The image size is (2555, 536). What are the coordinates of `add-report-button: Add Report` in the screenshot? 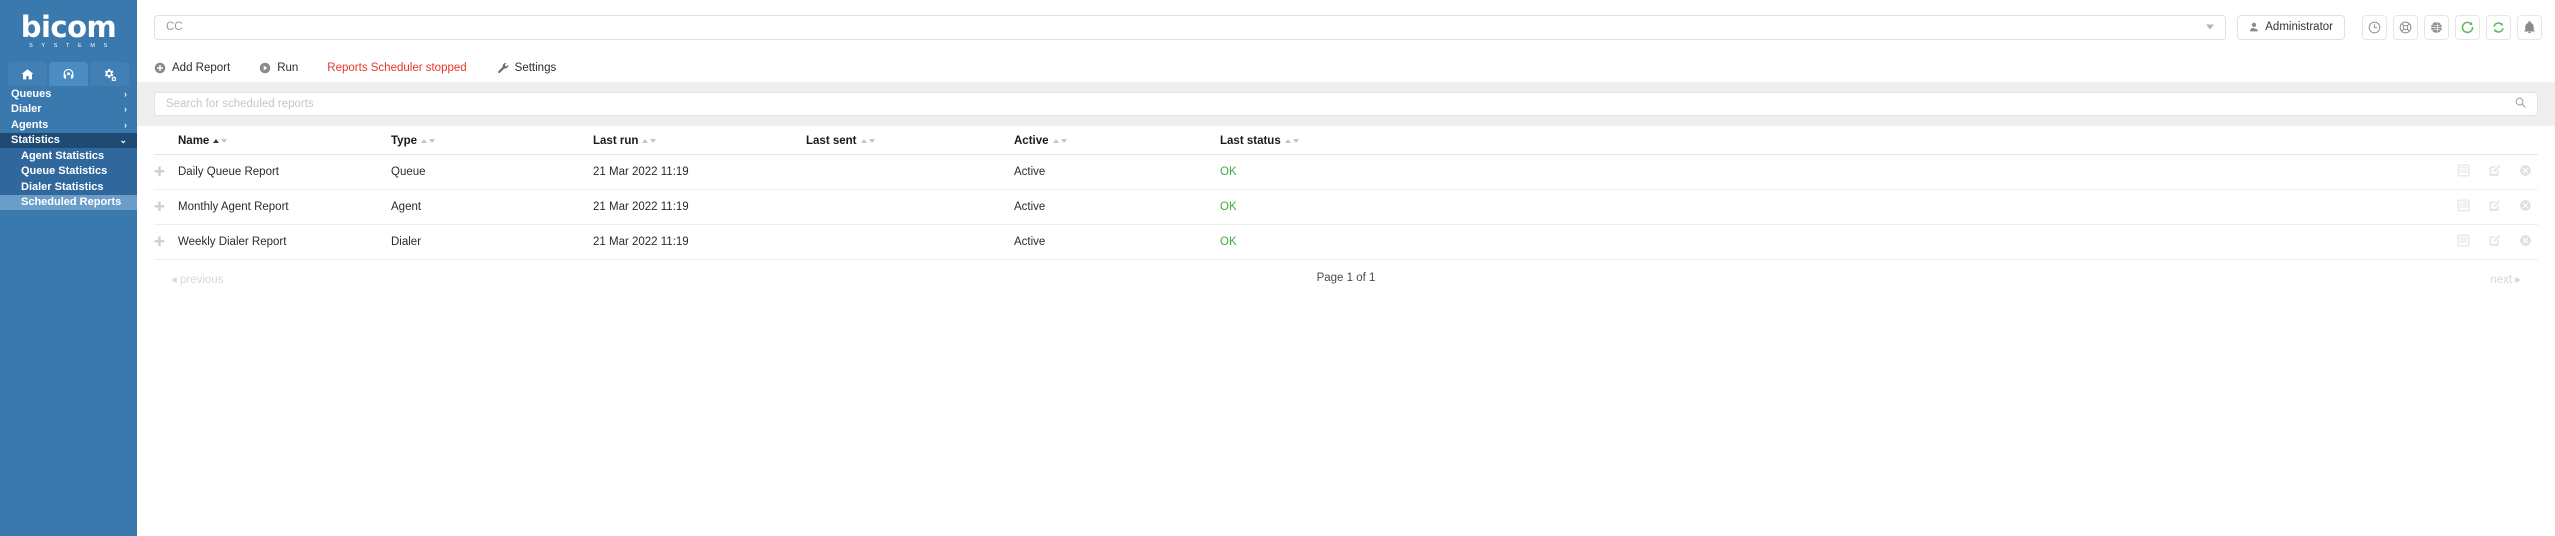 It's located at (192, 68).